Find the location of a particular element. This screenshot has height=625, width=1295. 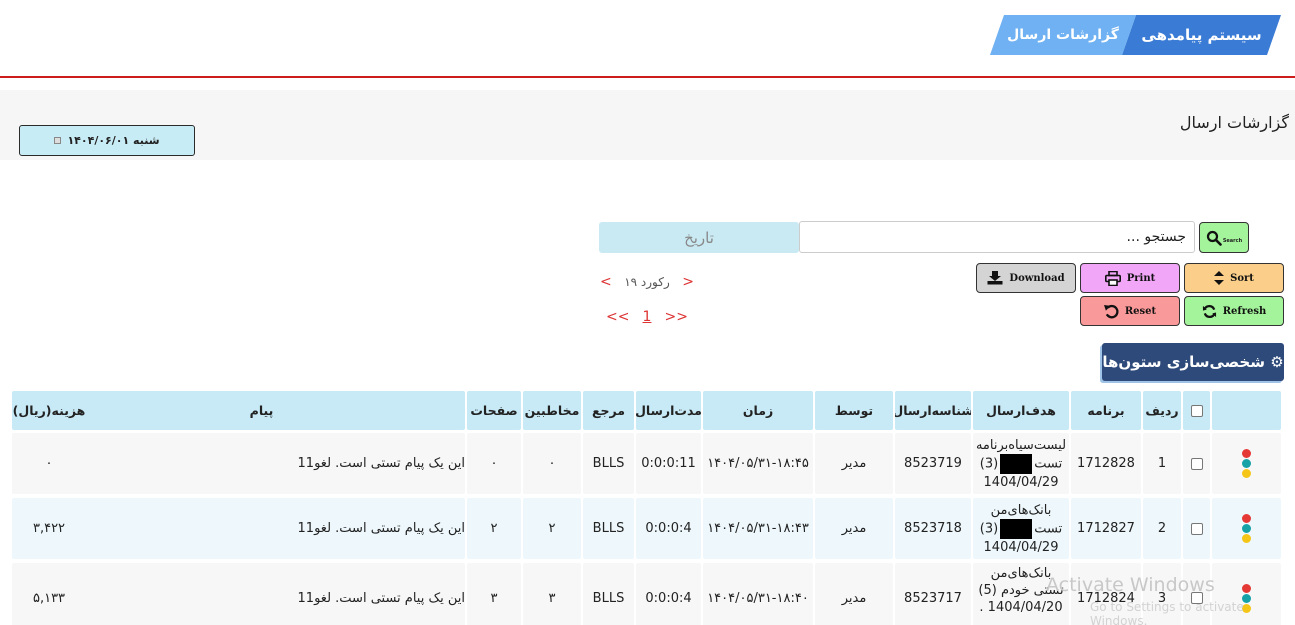

cell-time: ۱۴۰۴/۰۵/۳۱-۱۸:۴۵ is located at coordinates (758, 463).